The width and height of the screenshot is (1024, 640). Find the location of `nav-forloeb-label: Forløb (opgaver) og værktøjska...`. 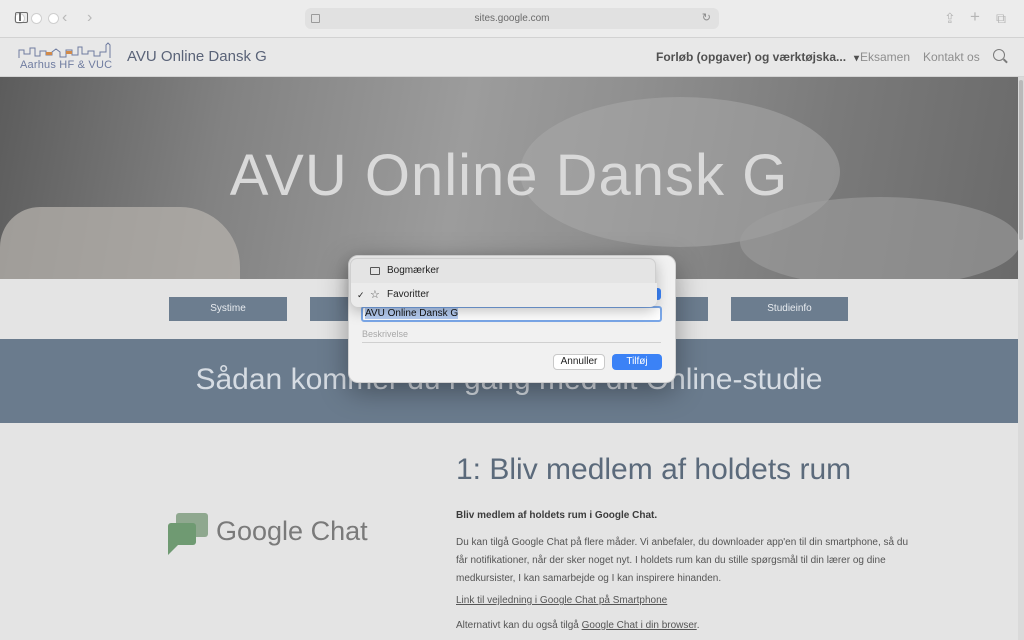

nav-forloeb-label: Forløb (opgaver) og værktøjska... is located at coordinates (751, 57).